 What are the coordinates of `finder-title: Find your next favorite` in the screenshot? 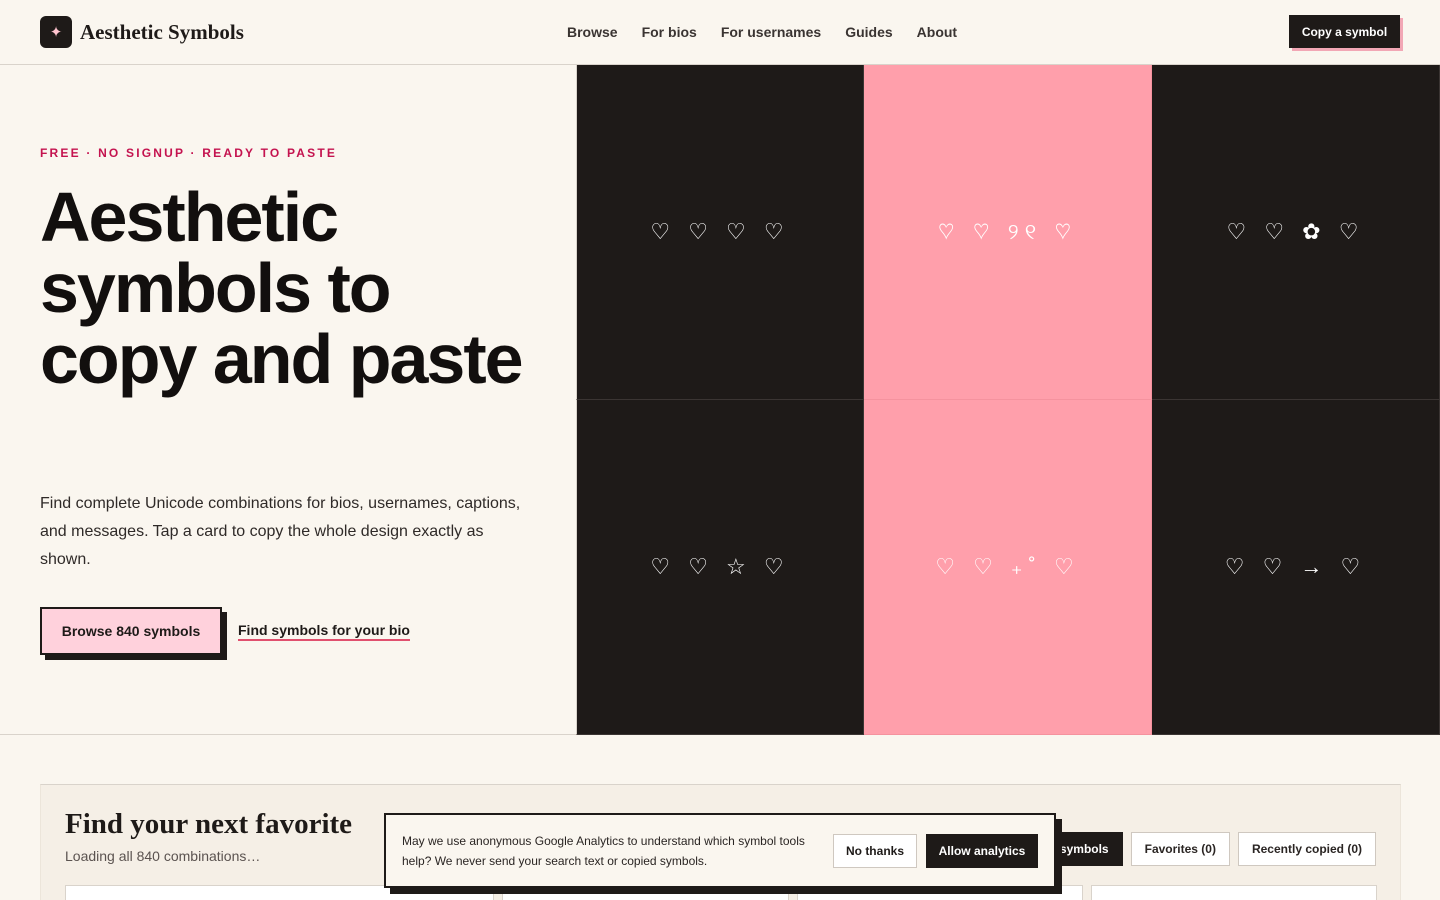 It's located at (209, 824).